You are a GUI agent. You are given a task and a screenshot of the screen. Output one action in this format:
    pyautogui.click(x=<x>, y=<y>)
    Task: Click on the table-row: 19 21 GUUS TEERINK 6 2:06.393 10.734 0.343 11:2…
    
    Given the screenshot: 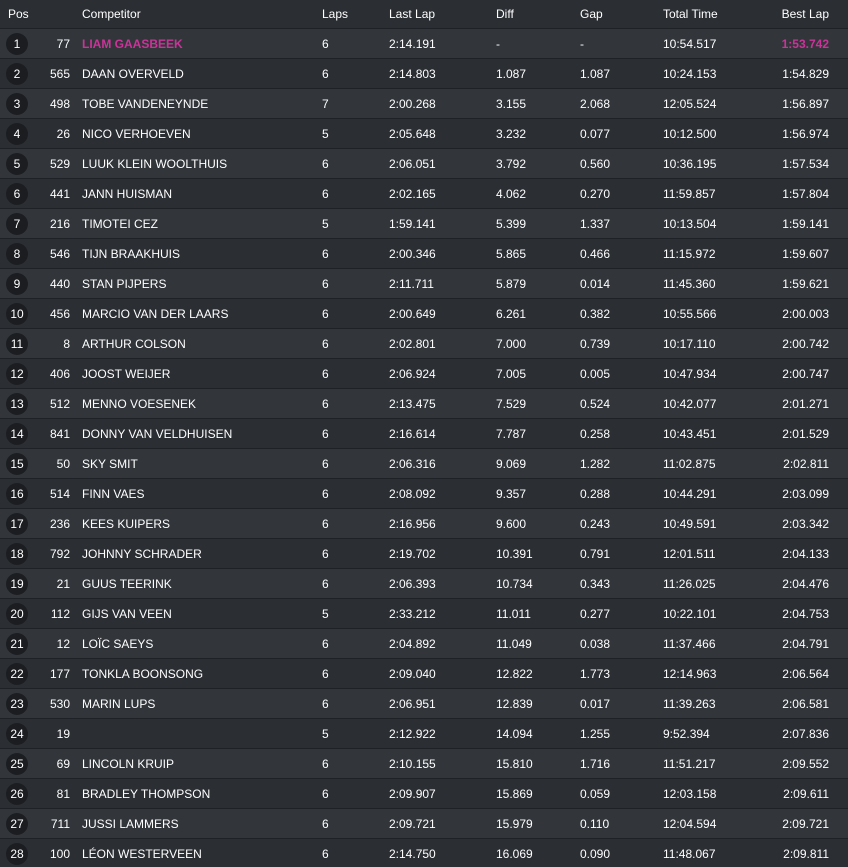 What is the action you would take?
    pyautogui.click(x=424, y=584)
    